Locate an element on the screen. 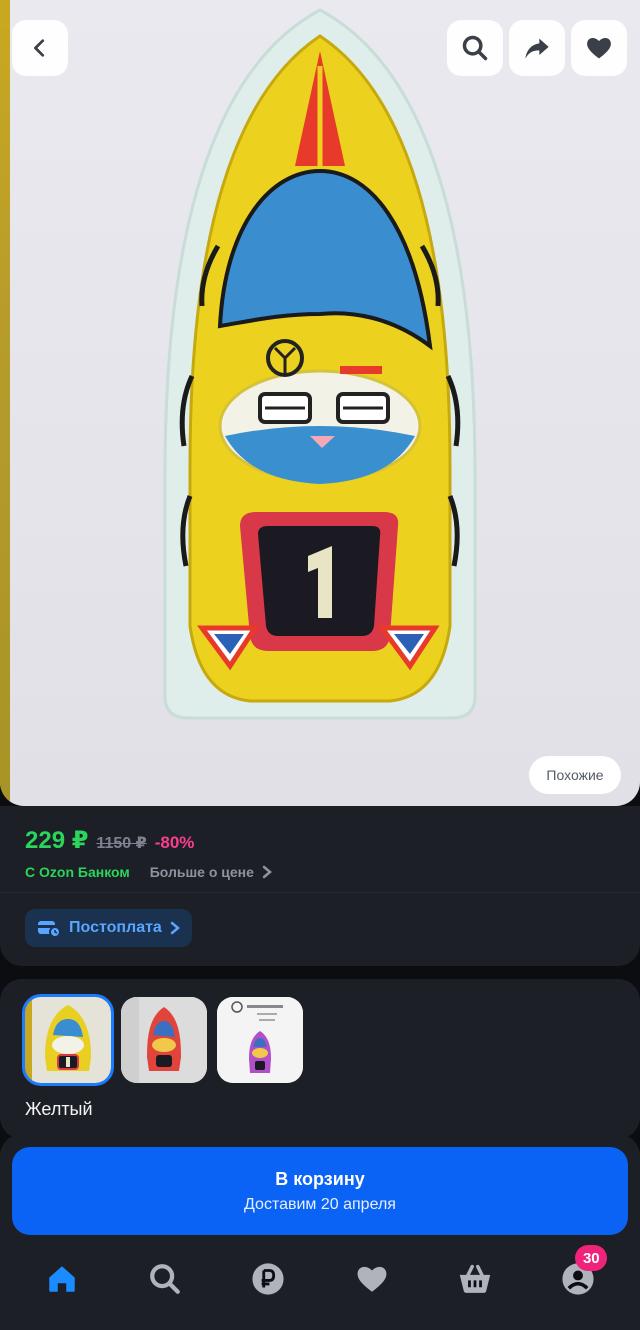 The height and width of the screenshot is (1330, 640). nav-cart is located at coordinates (475, 1279).